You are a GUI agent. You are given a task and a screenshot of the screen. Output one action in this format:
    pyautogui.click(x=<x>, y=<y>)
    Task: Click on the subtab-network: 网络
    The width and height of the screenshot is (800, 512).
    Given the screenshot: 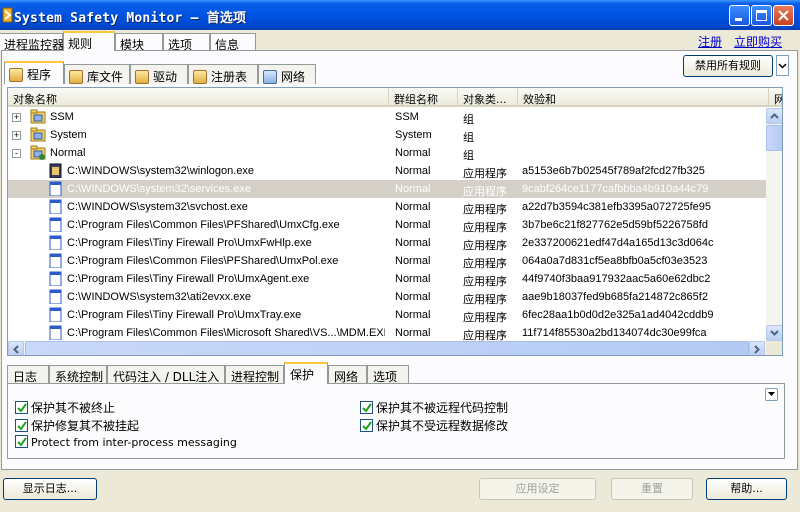 What is the action you would take?
    pyautogui.click(x=287, y=74)
    